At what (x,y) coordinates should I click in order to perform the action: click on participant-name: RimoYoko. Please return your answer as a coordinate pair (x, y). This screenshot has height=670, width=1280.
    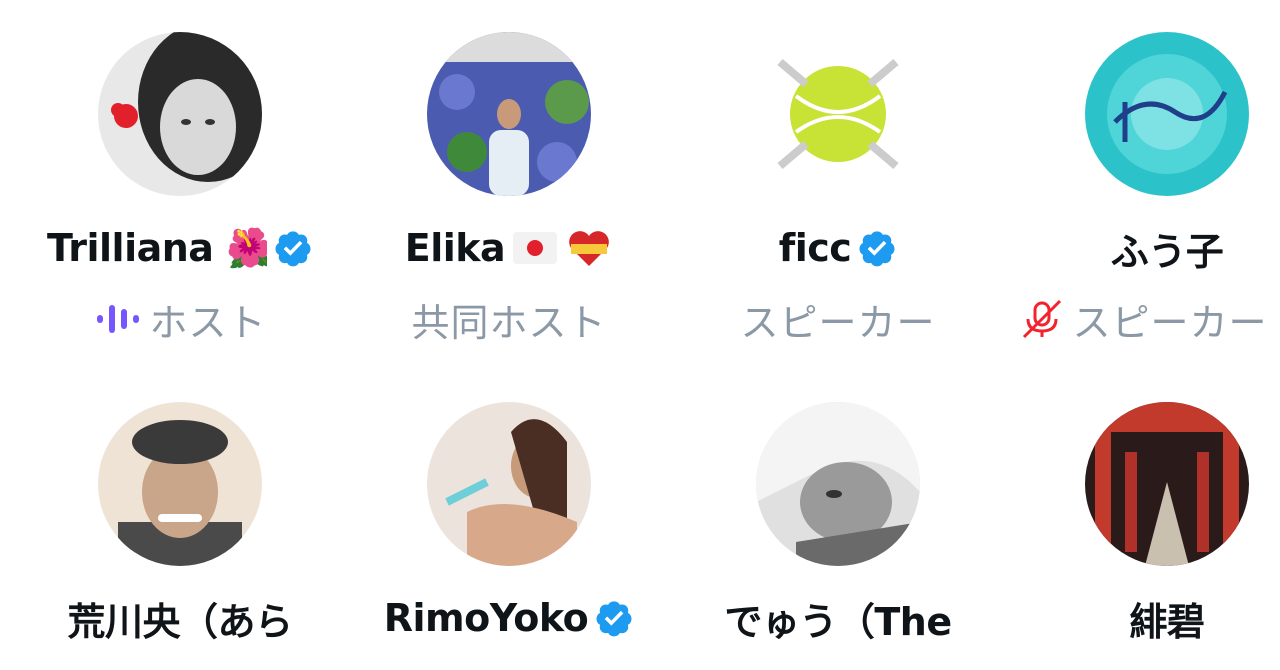
    Looking at the image, I should click on (486, 618).